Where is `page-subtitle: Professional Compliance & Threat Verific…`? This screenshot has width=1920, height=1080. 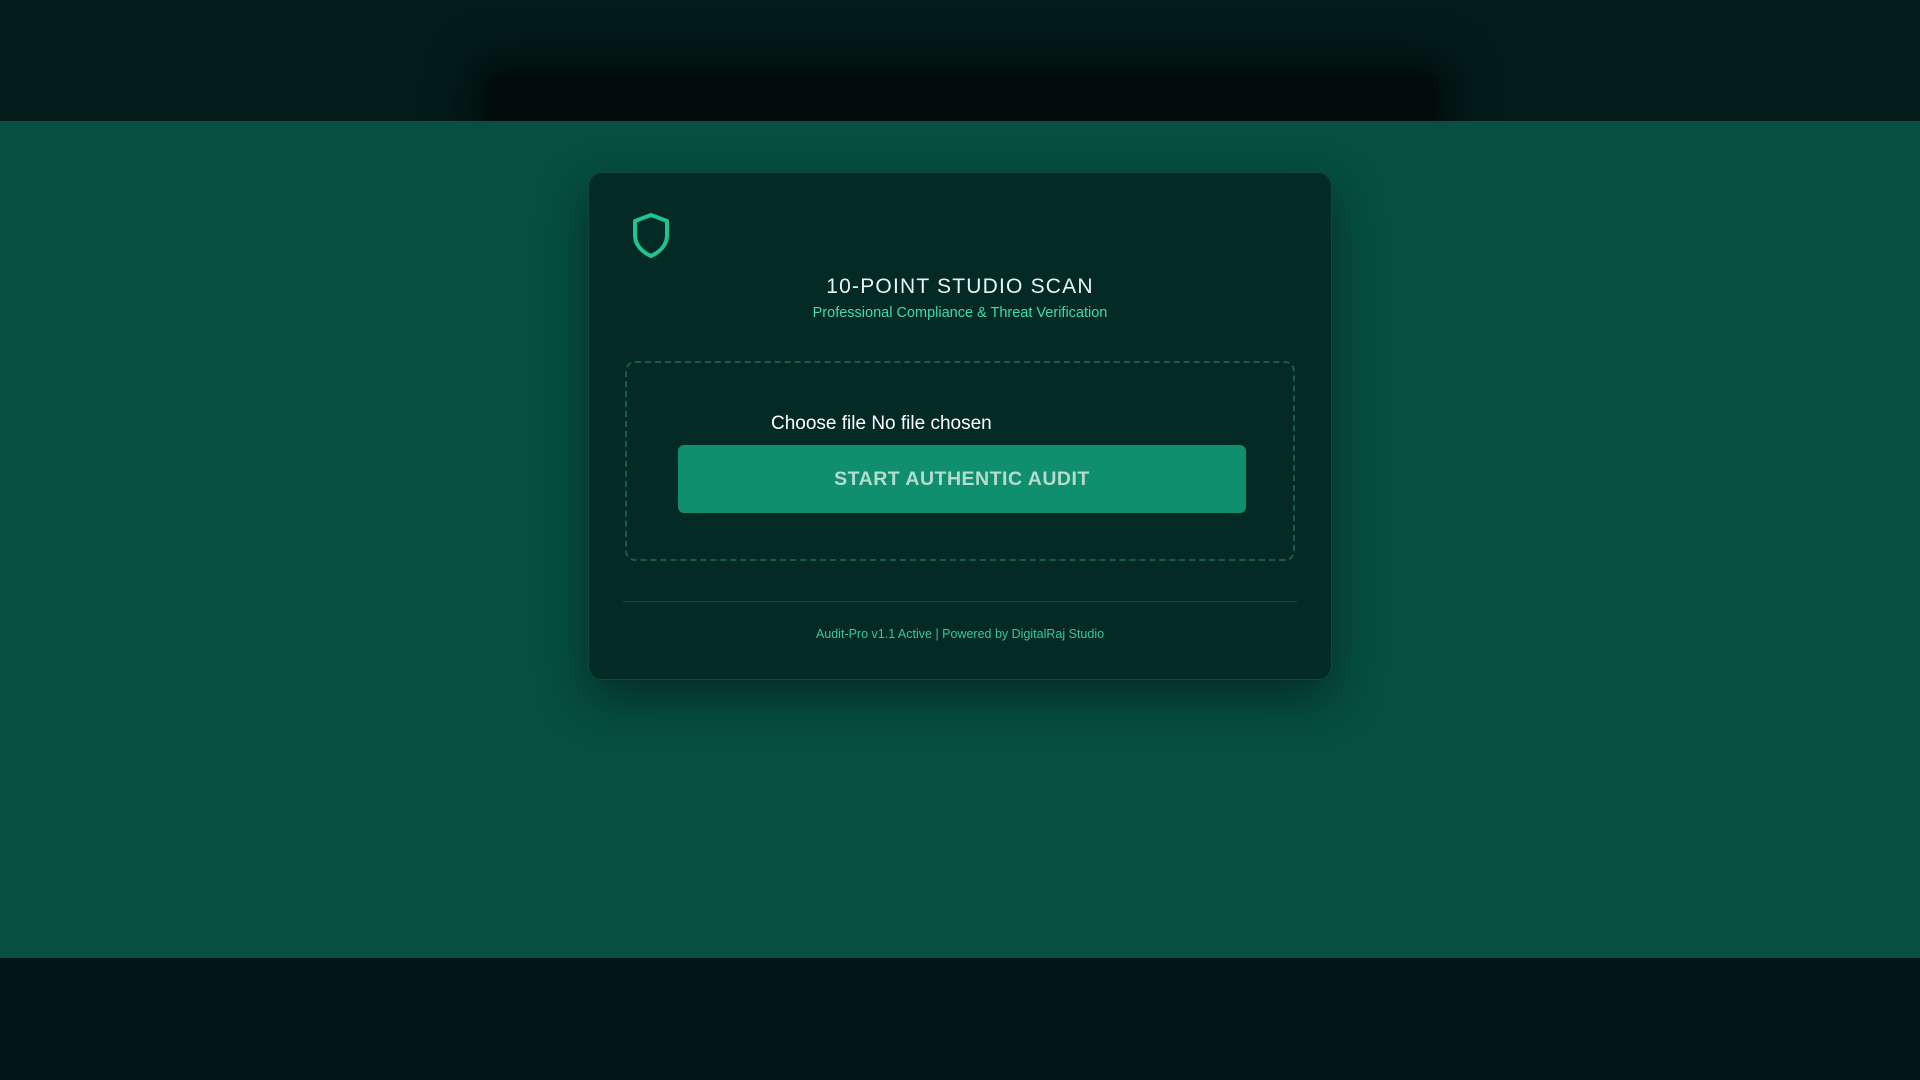 page-subtitle: Professional Compliance & Threat Verific… is located at coordinates (960, 313).